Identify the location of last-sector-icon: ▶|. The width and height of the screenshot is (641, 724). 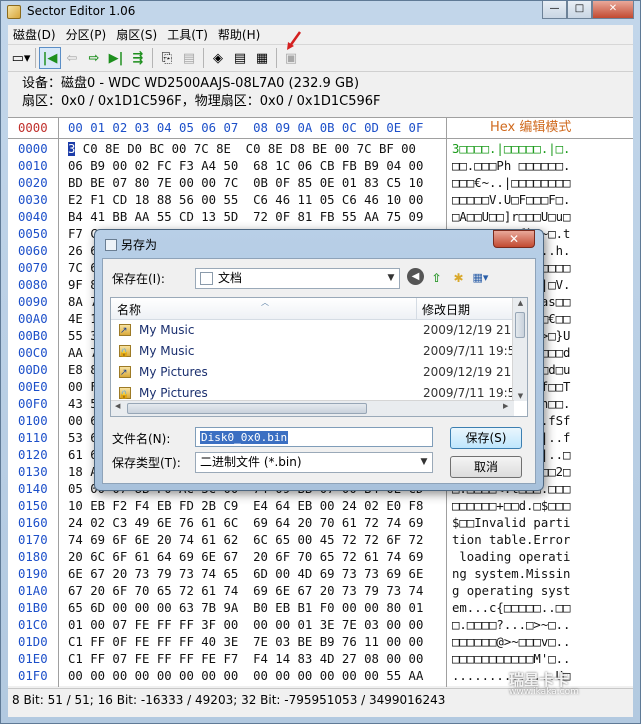
(116, 58).